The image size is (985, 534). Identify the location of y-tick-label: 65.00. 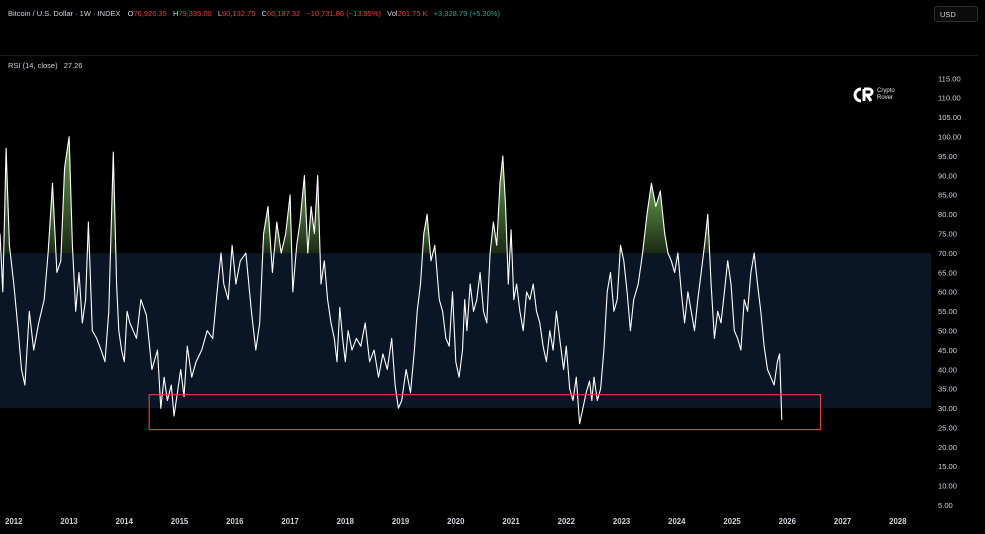
(947, 272).